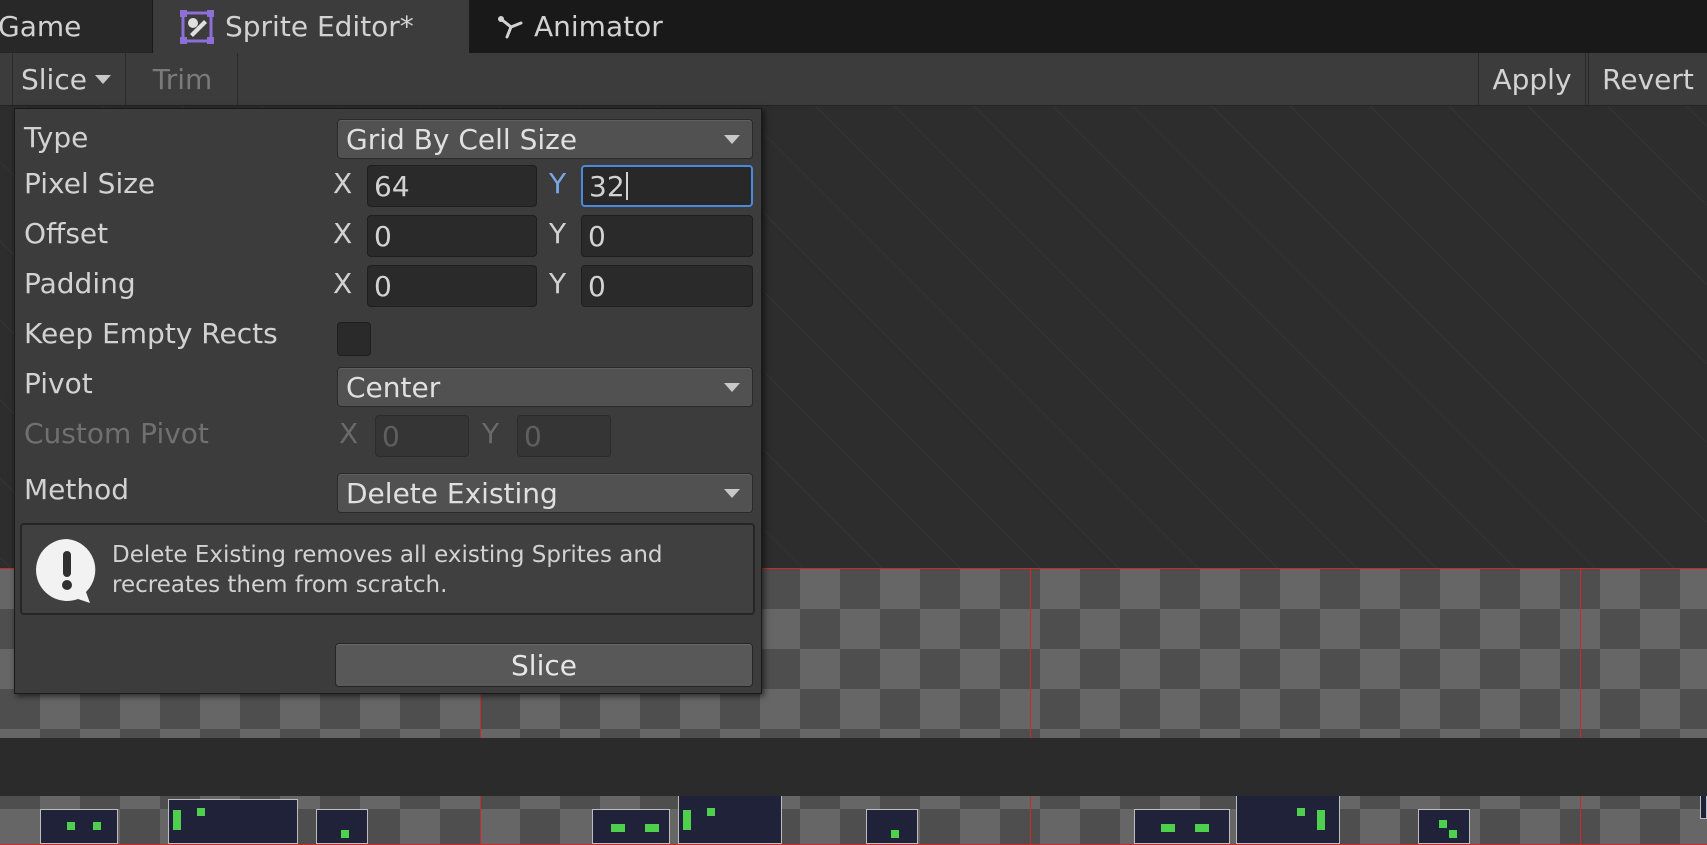 This screenshot has width=1707, height=845. What do you see at coordinates (607, 186) in the screenshot?
I see `pixel-size-y-value: 32` at bounding box center [607, 186].